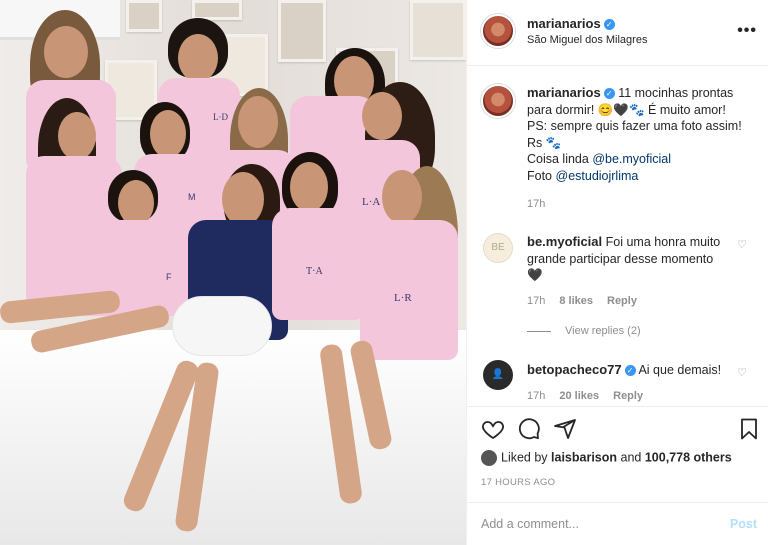 This screenshot has height=545, width=768. What do you see at coordinates (560, 159) in the screenshot?
I see `caption-line: Coisa linda` at bounding box center [560, 159].